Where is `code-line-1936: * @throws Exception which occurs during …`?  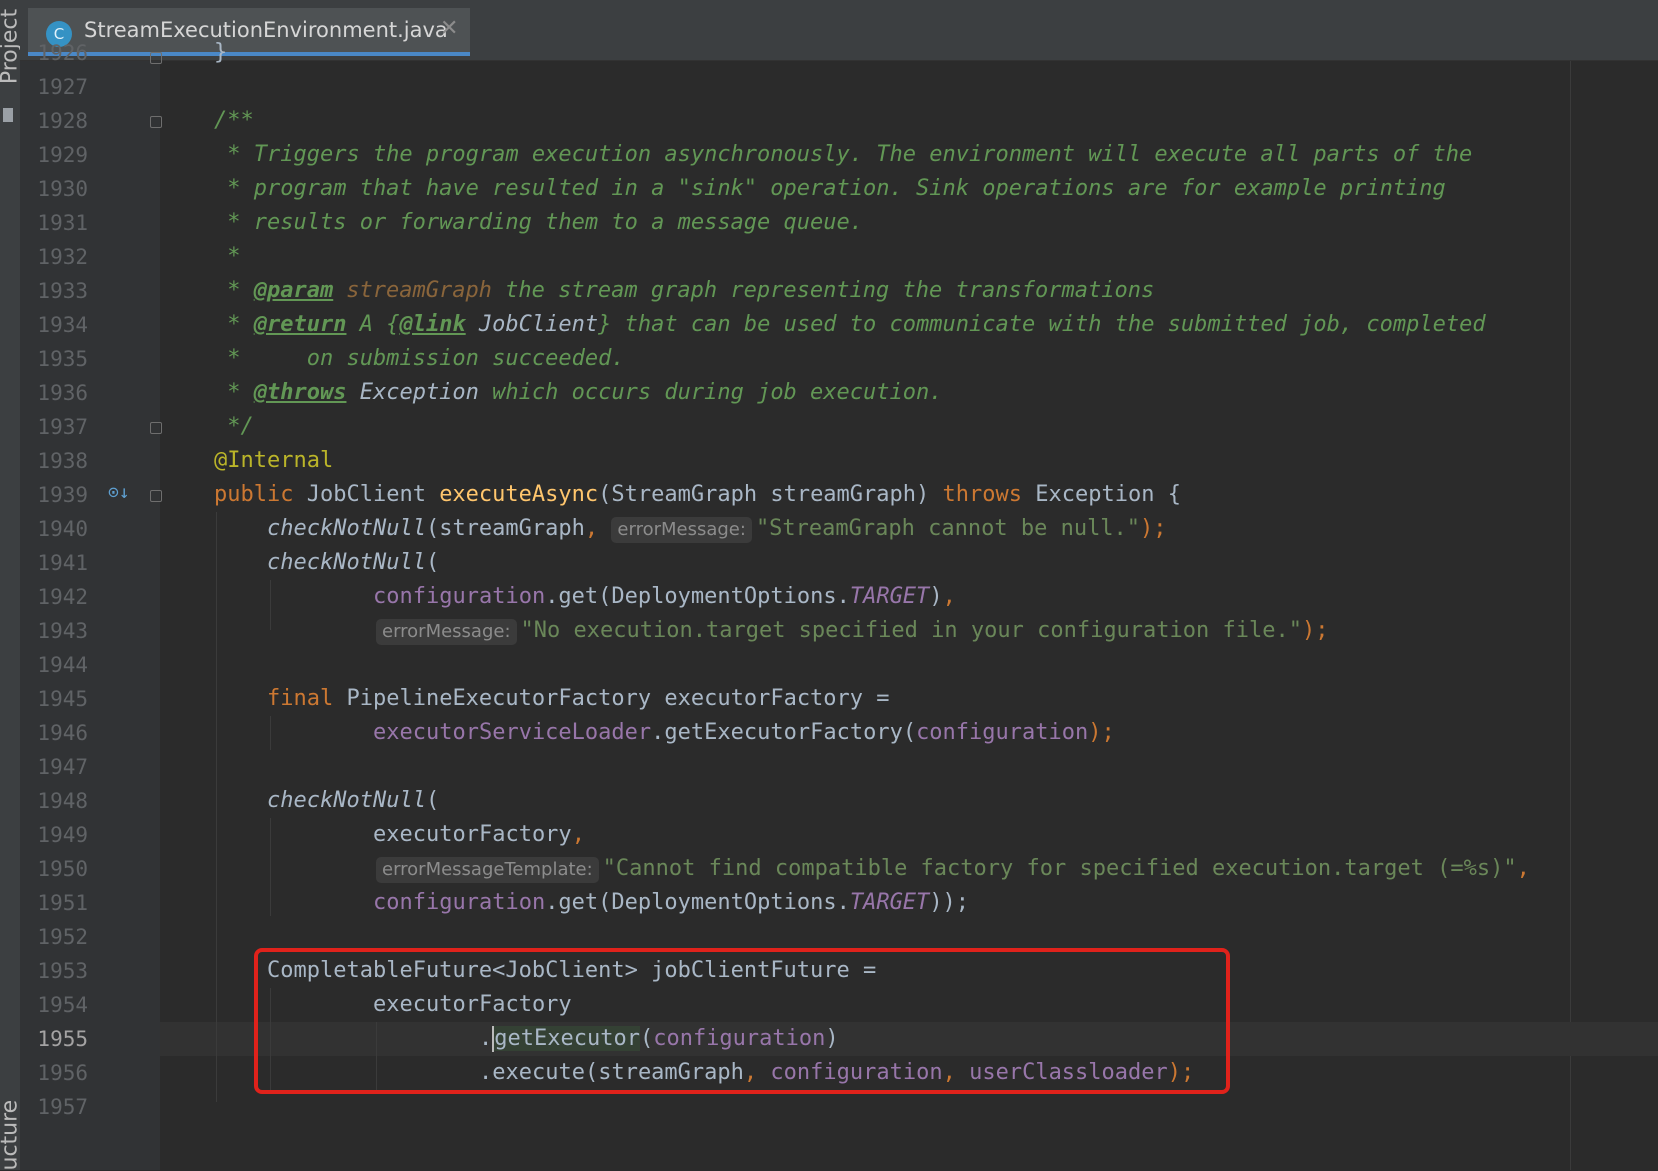
code-line-1936: * @throws Exception which occurs during … is located at coordinates (578, 392).